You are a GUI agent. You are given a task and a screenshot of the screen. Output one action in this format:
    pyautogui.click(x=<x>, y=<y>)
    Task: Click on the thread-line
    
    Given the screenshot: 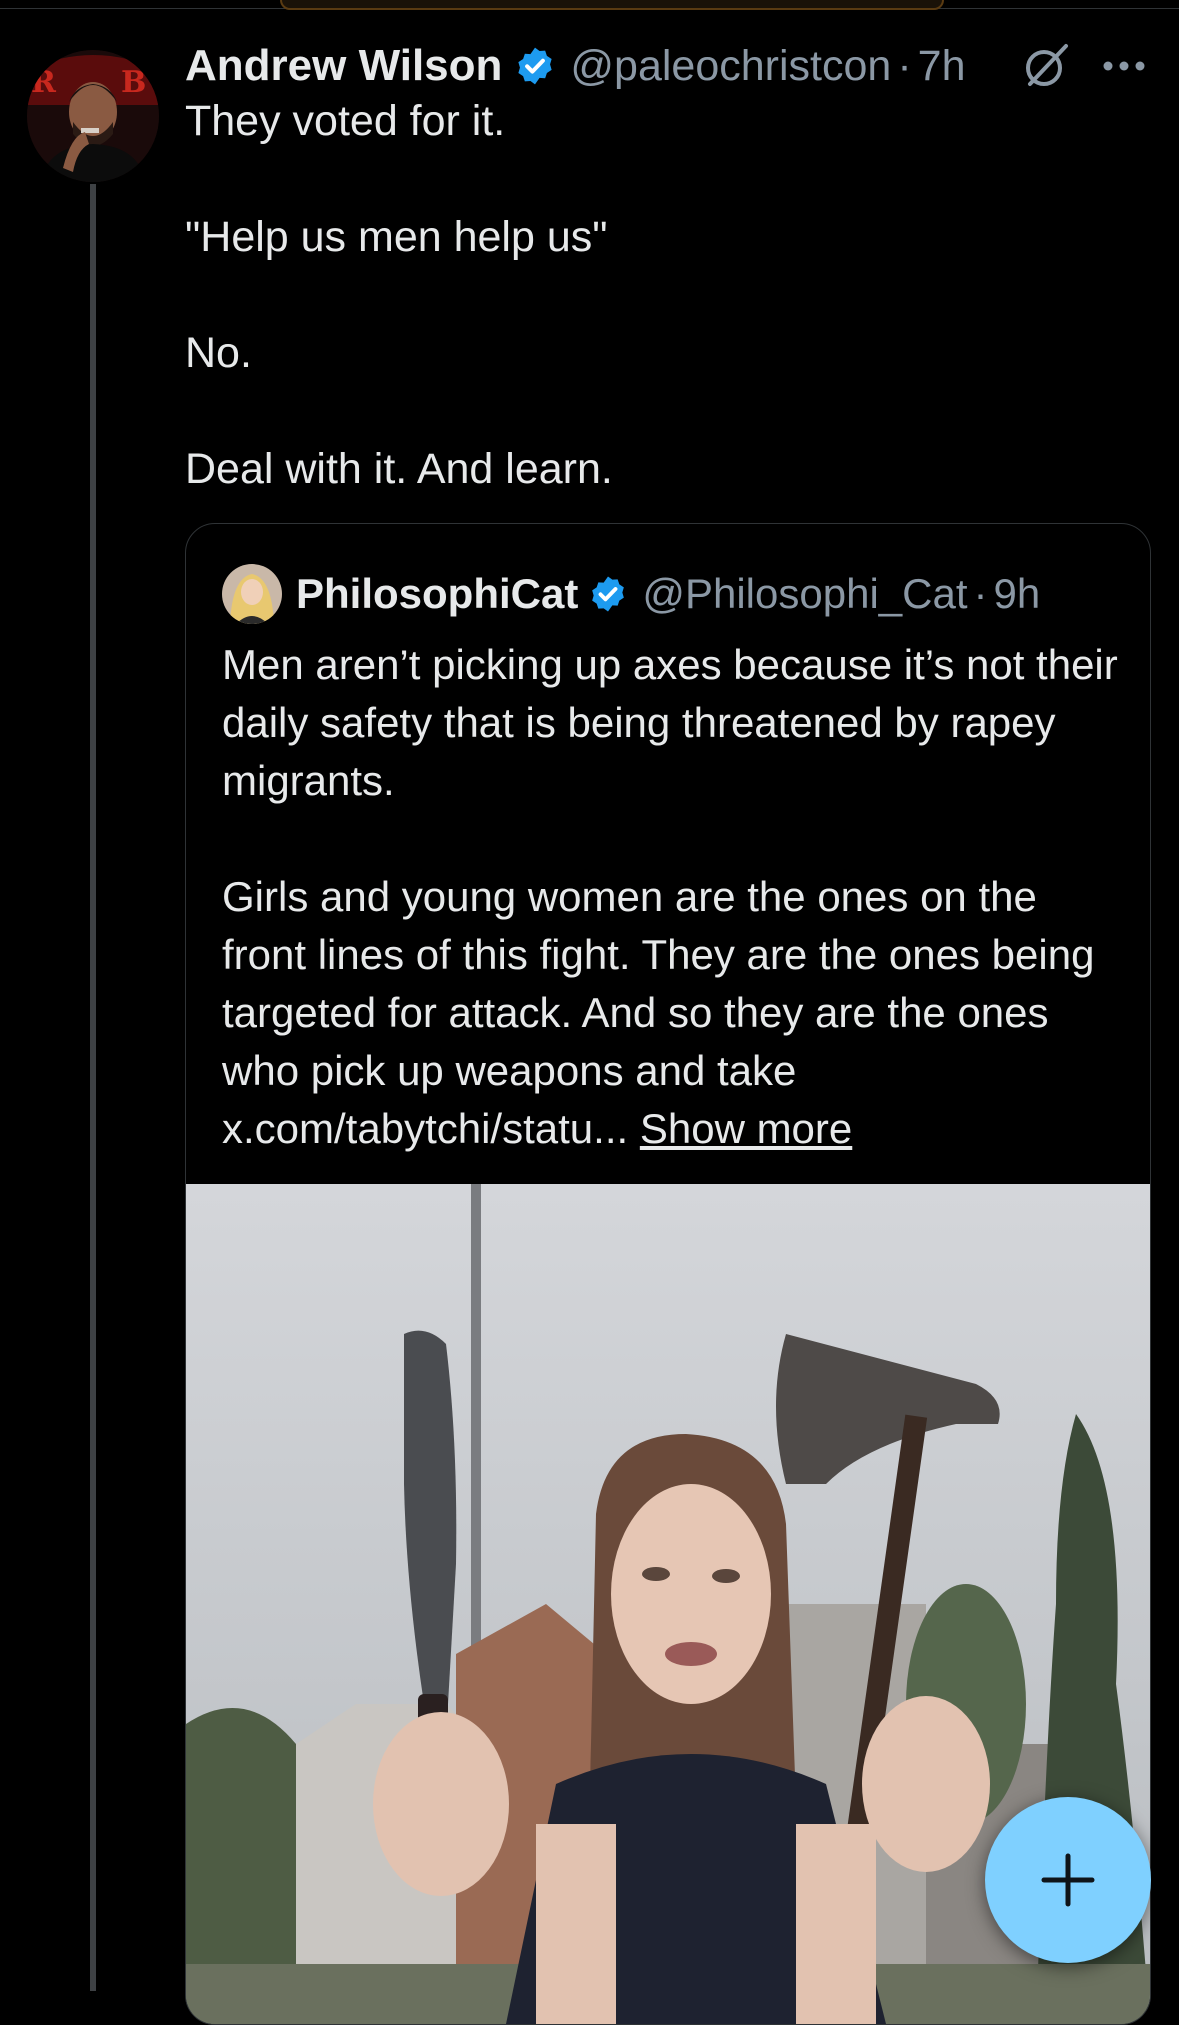 What is the action you would take?
    pyautogui.click(x=93, y=1087)
    